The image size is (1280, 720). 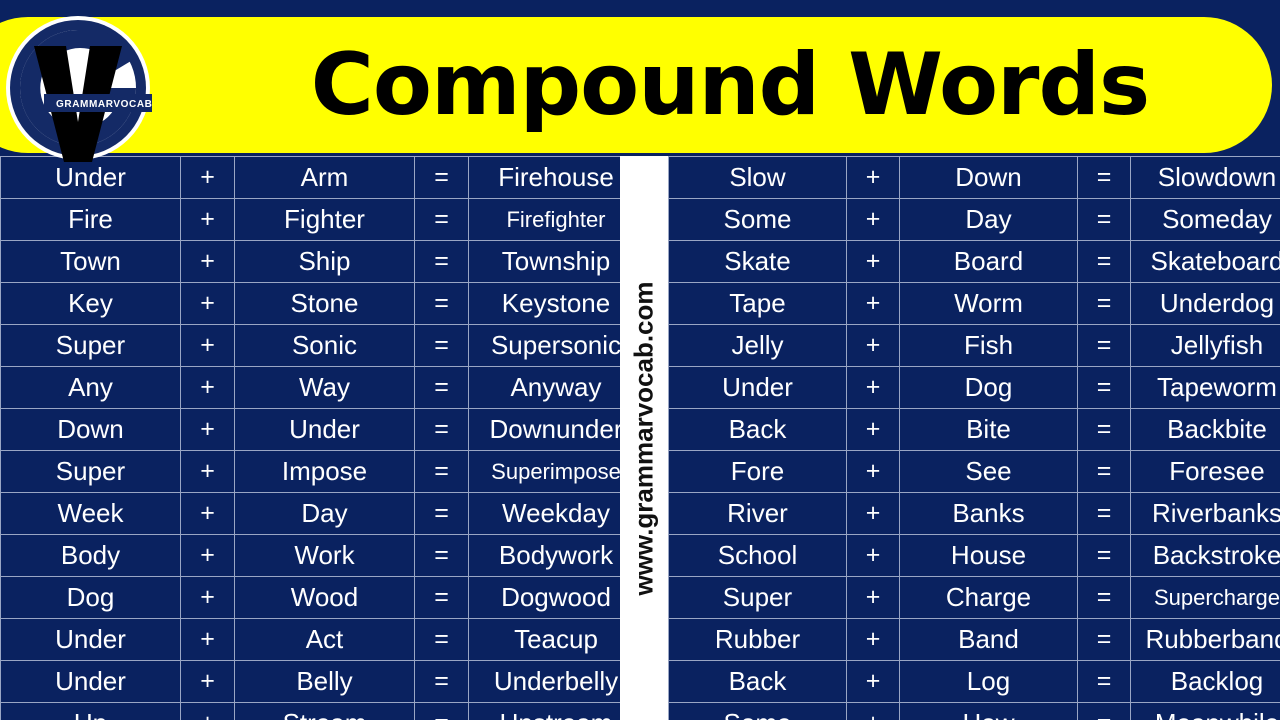 What do you see at coordinates (324, 597) in the screenshot?
I see `cell-word2: Wood` at bounding box center [324, 597].